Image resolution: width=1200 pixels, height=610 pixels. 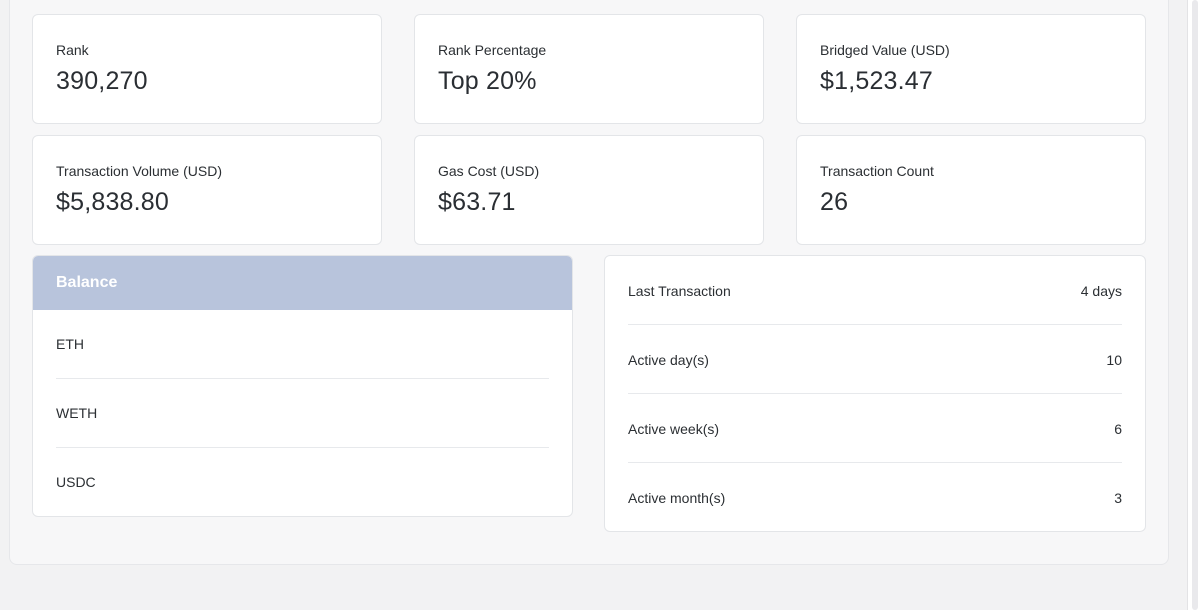 I want to click on stat-card-bridged-value: Bridged Value (USD) $1,523.47, so click(x=971, y=69).